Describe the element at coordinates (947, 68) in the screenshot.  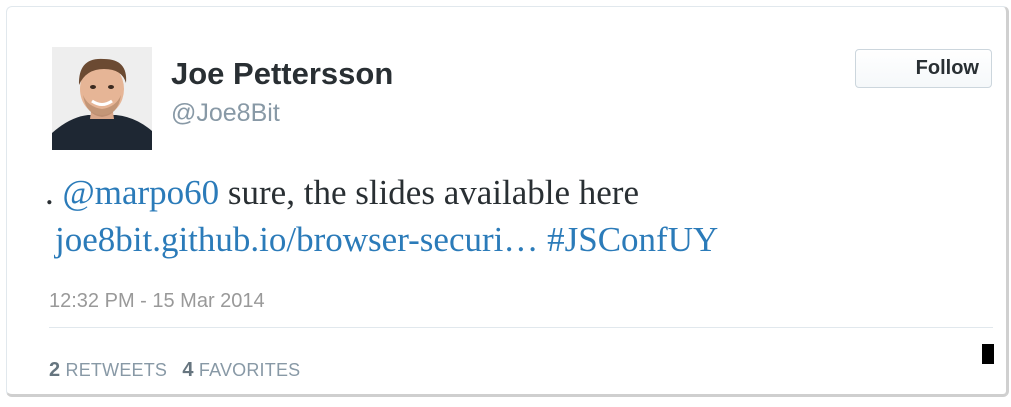
I see `follow-button-label: Follow` at that location.